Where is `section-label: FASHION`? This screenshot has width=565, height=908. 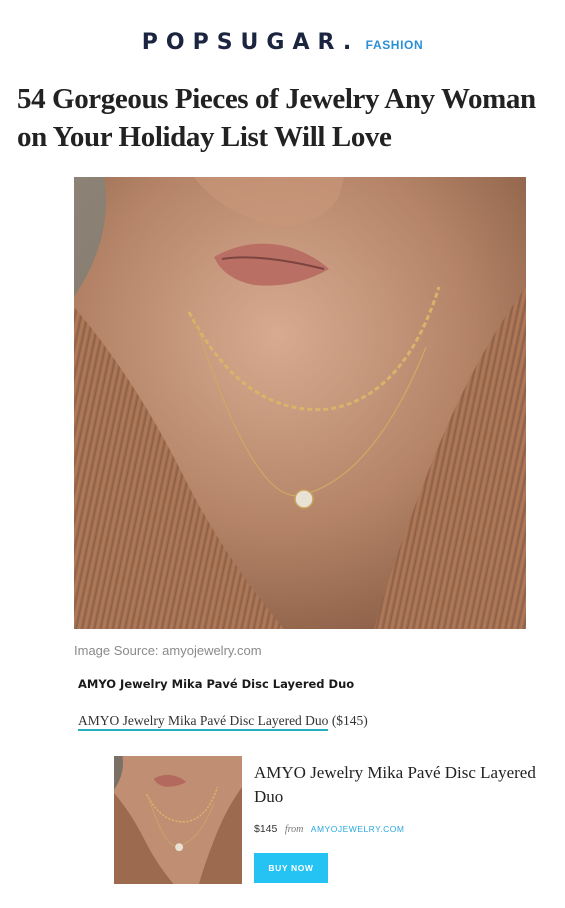
section-label: FASHION is located at coordinates (395, 45).